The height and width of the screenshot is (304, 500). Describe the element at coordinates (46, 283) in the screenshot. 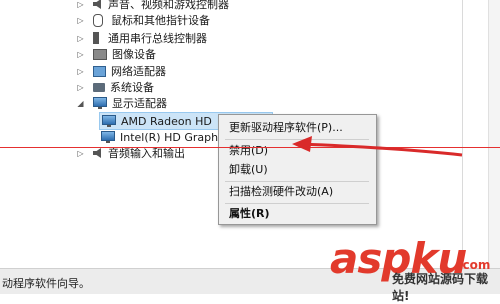

I see `status-text: 动程序软件向导。` at that location.